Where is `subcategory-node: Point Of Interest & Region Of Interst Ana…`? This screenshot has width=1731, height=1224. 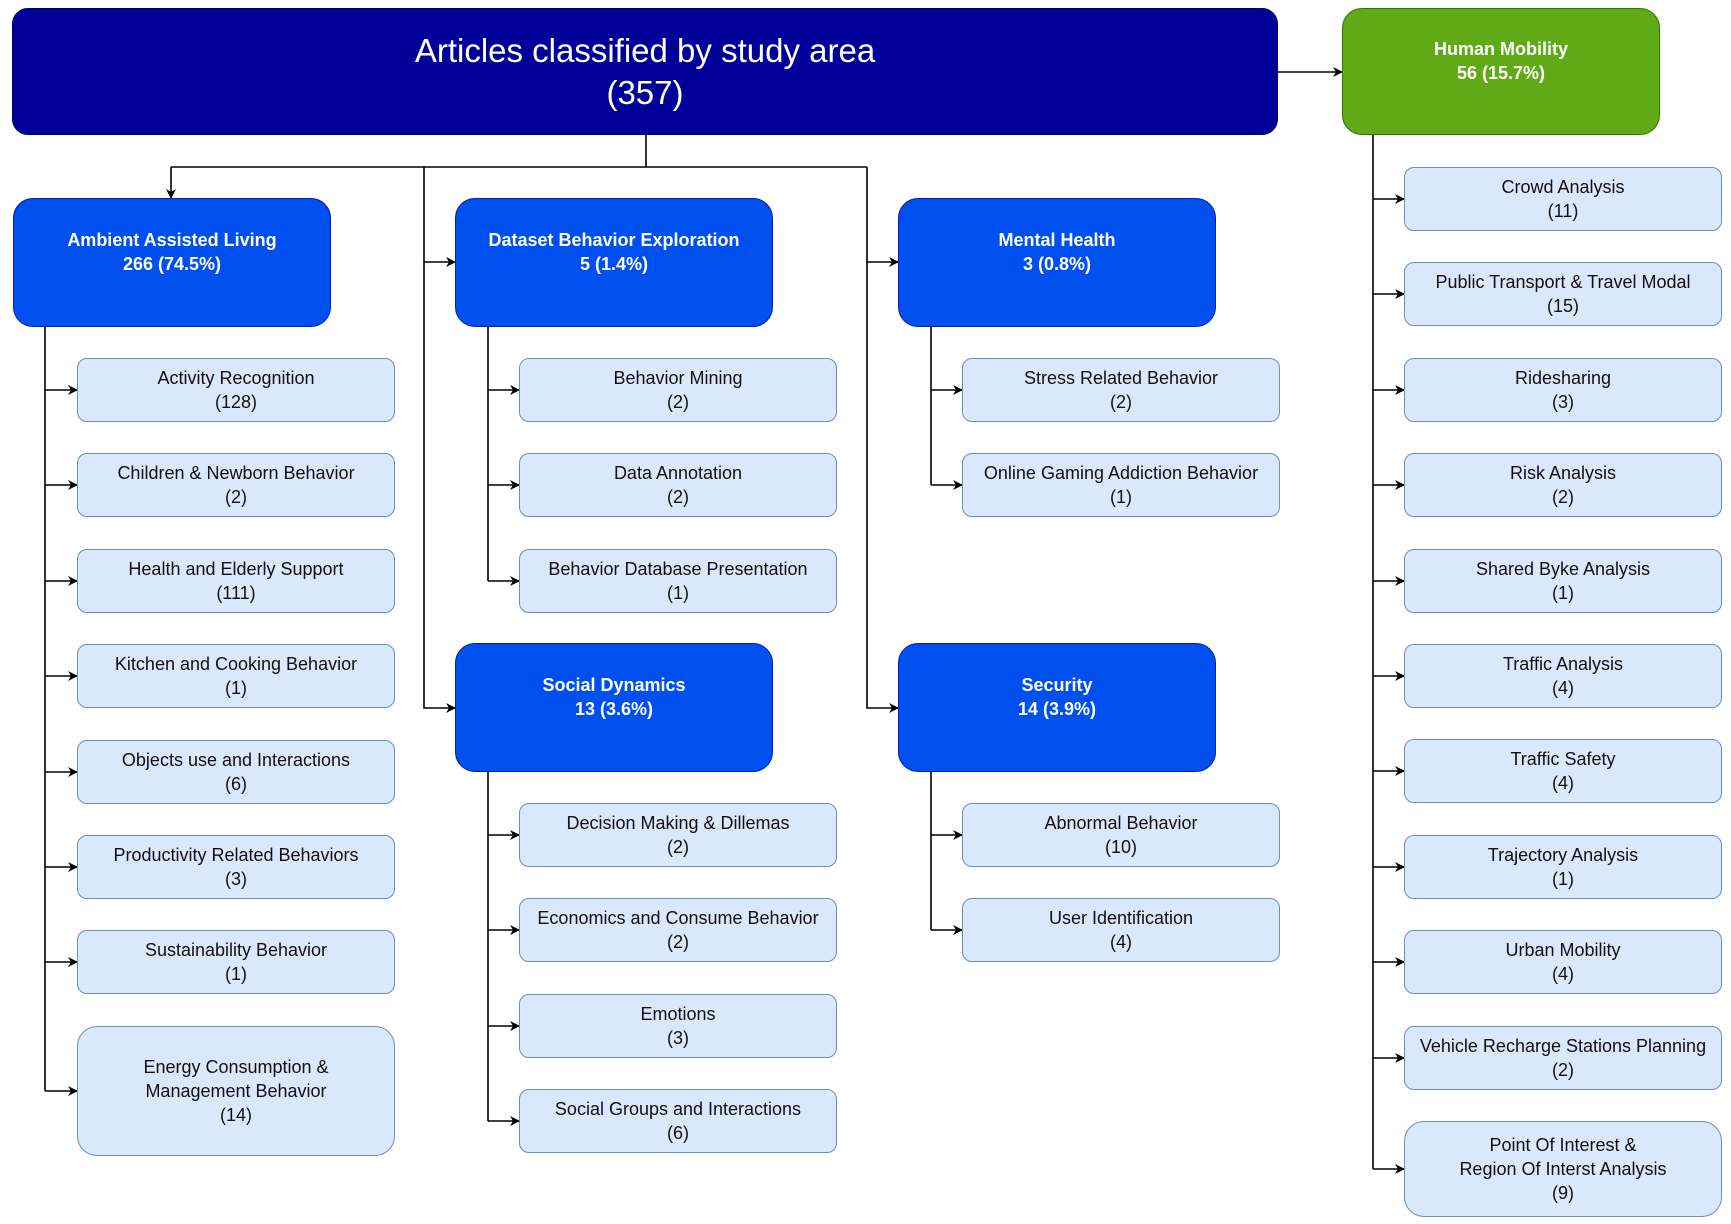
subcategory-node: Point Of Interest & Region Of Interst Ana… is located at coordinates (1563, 1169).